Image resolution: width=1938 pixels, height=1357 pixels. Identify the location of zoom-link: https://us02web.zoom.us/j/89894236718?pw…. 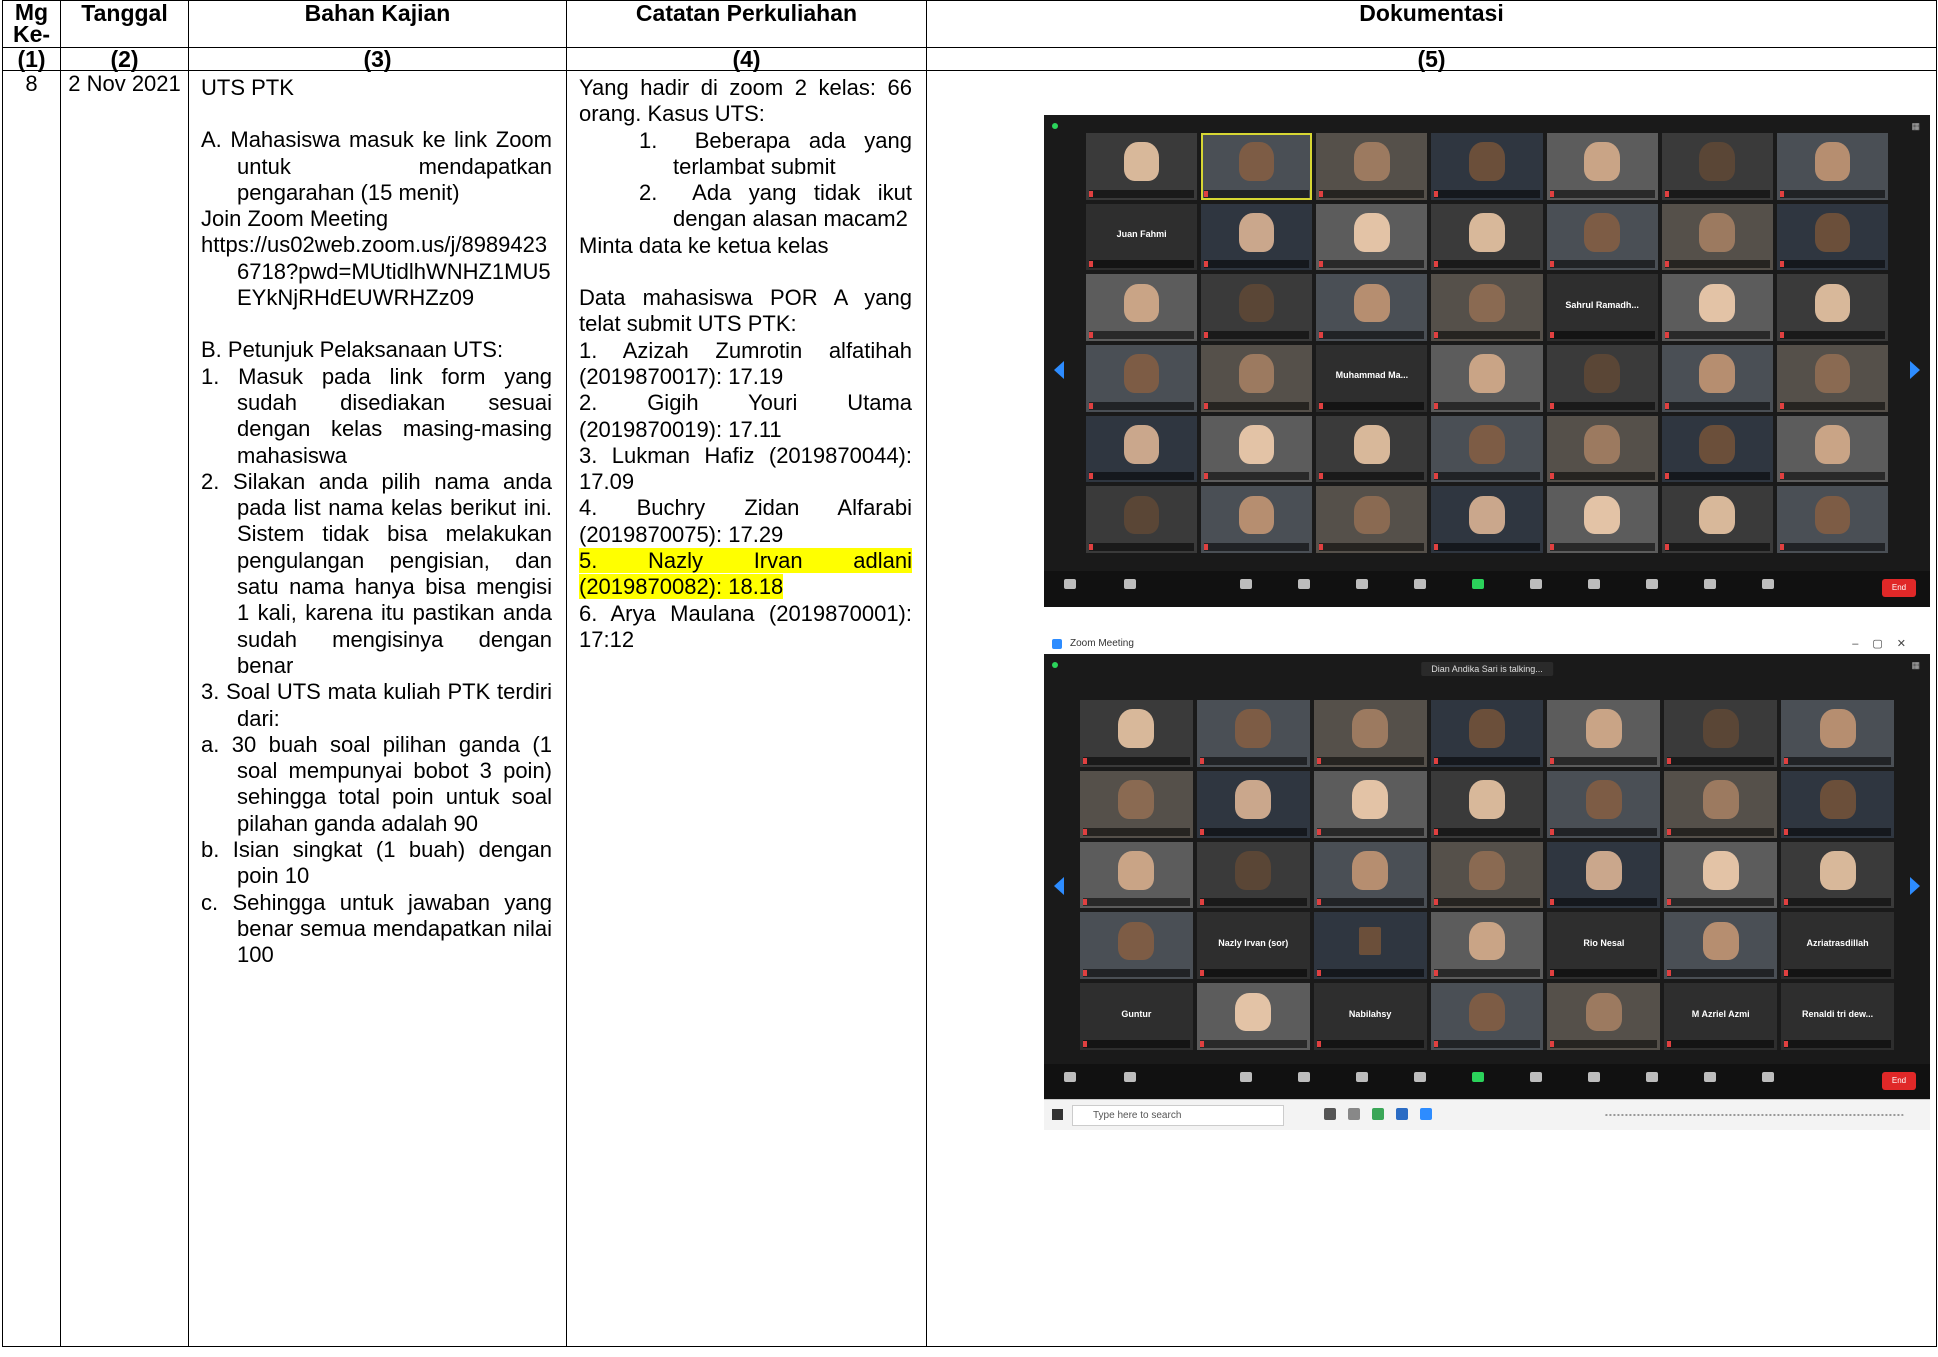
(376, 271).